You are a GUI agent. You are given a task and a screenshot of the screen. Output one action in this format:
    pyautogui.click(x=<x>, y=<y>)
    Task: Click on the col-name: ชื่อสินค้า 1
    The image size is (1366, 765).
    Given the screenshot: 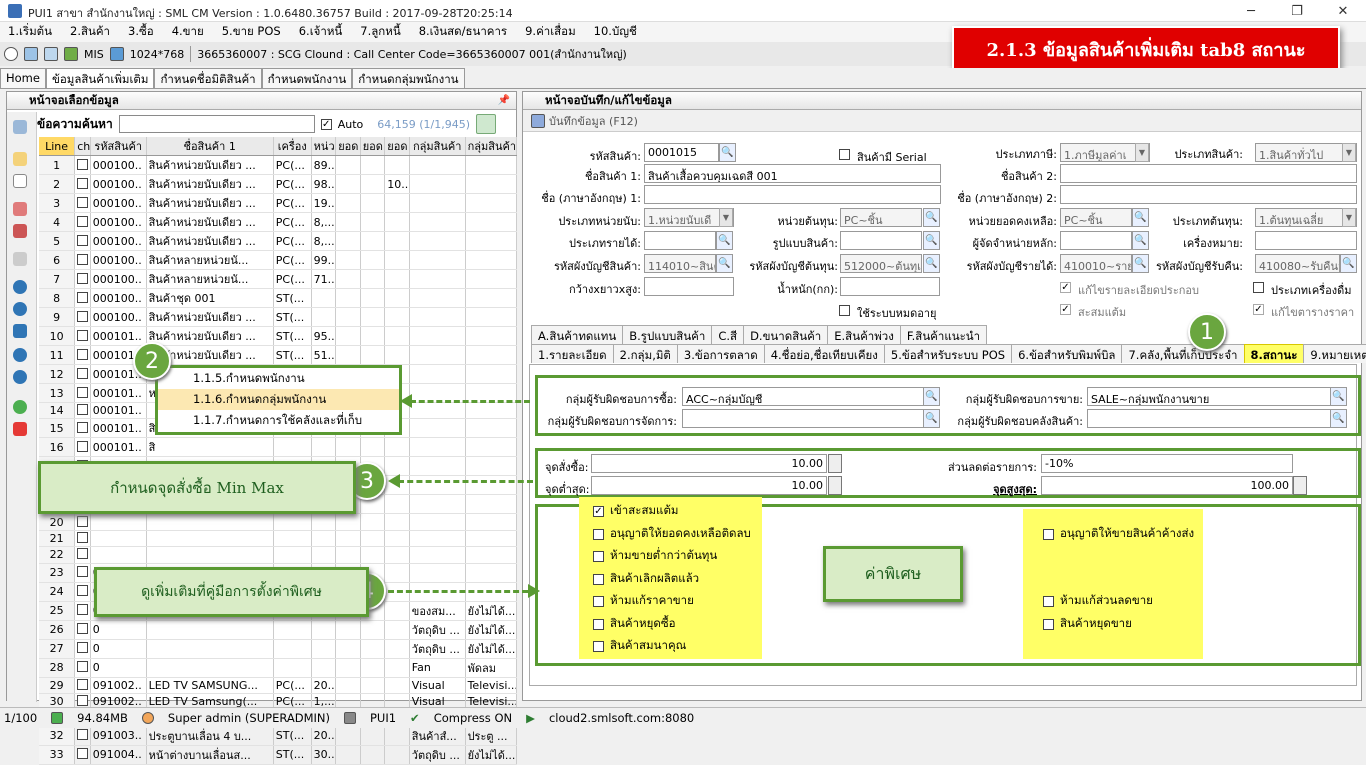 What is the action you would take?
    pyautogui.click(x=210, y=146)
    